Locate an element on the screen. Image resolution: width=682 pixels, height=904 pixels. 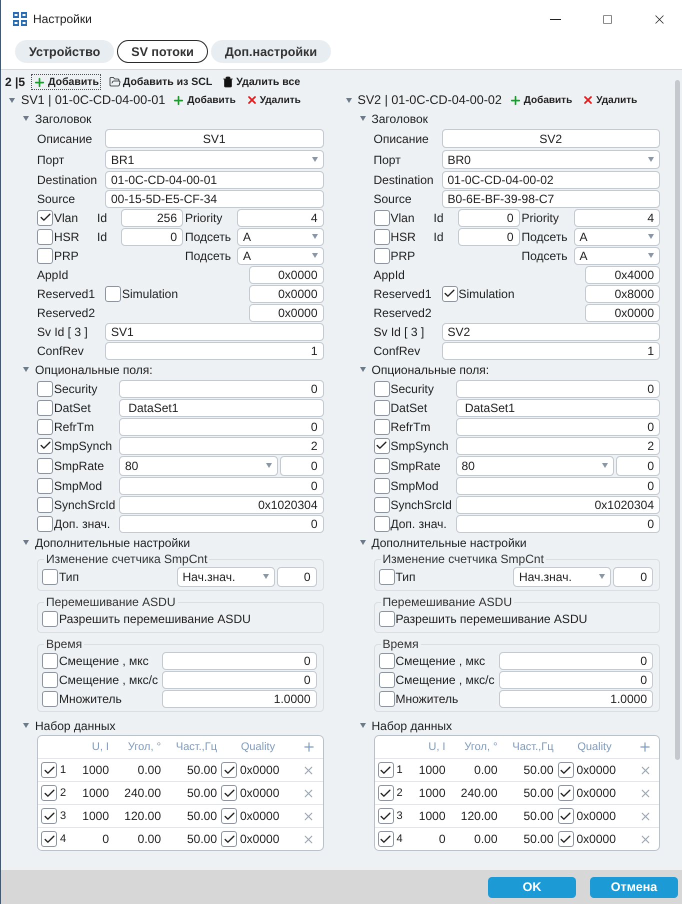
input-field: 01-0C-CD-04-00-01 is located at coordinates (214, 179).